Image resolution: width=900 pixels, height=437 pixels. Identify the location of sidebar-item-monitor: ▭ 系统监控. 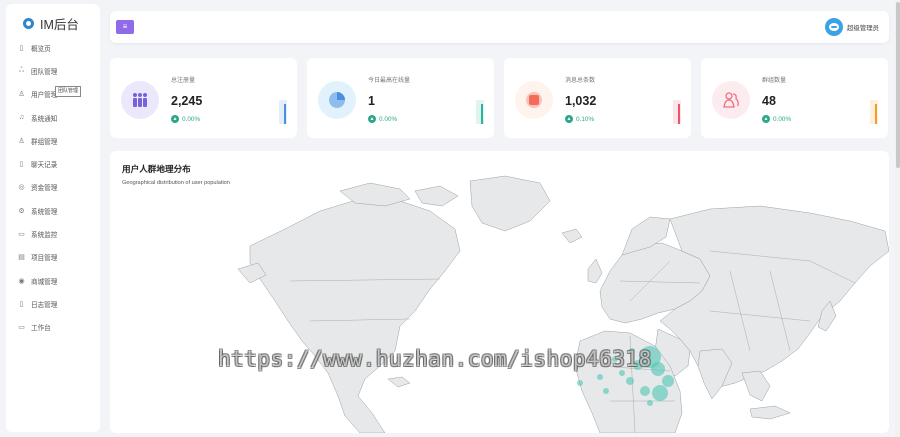
(53, 233).